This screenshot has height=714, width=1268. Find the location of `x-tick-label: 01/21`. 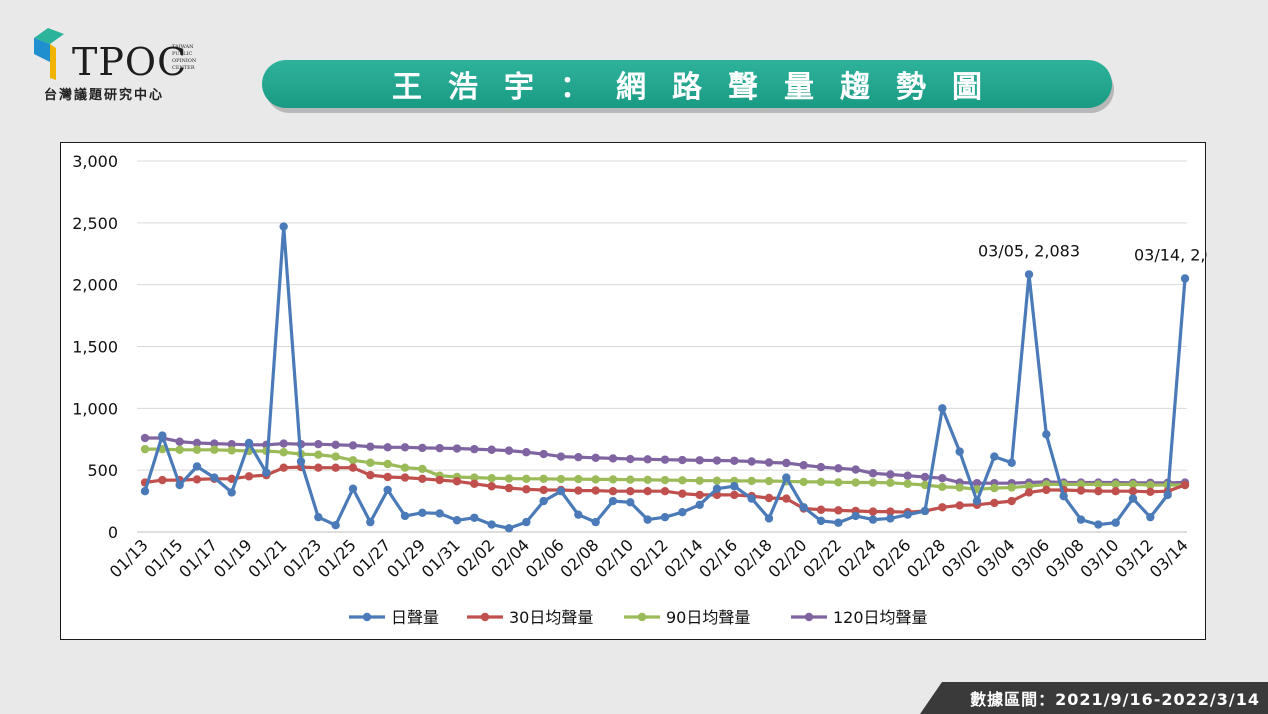

x-tick-label: 01/21 is located at coordinates (267, 558).